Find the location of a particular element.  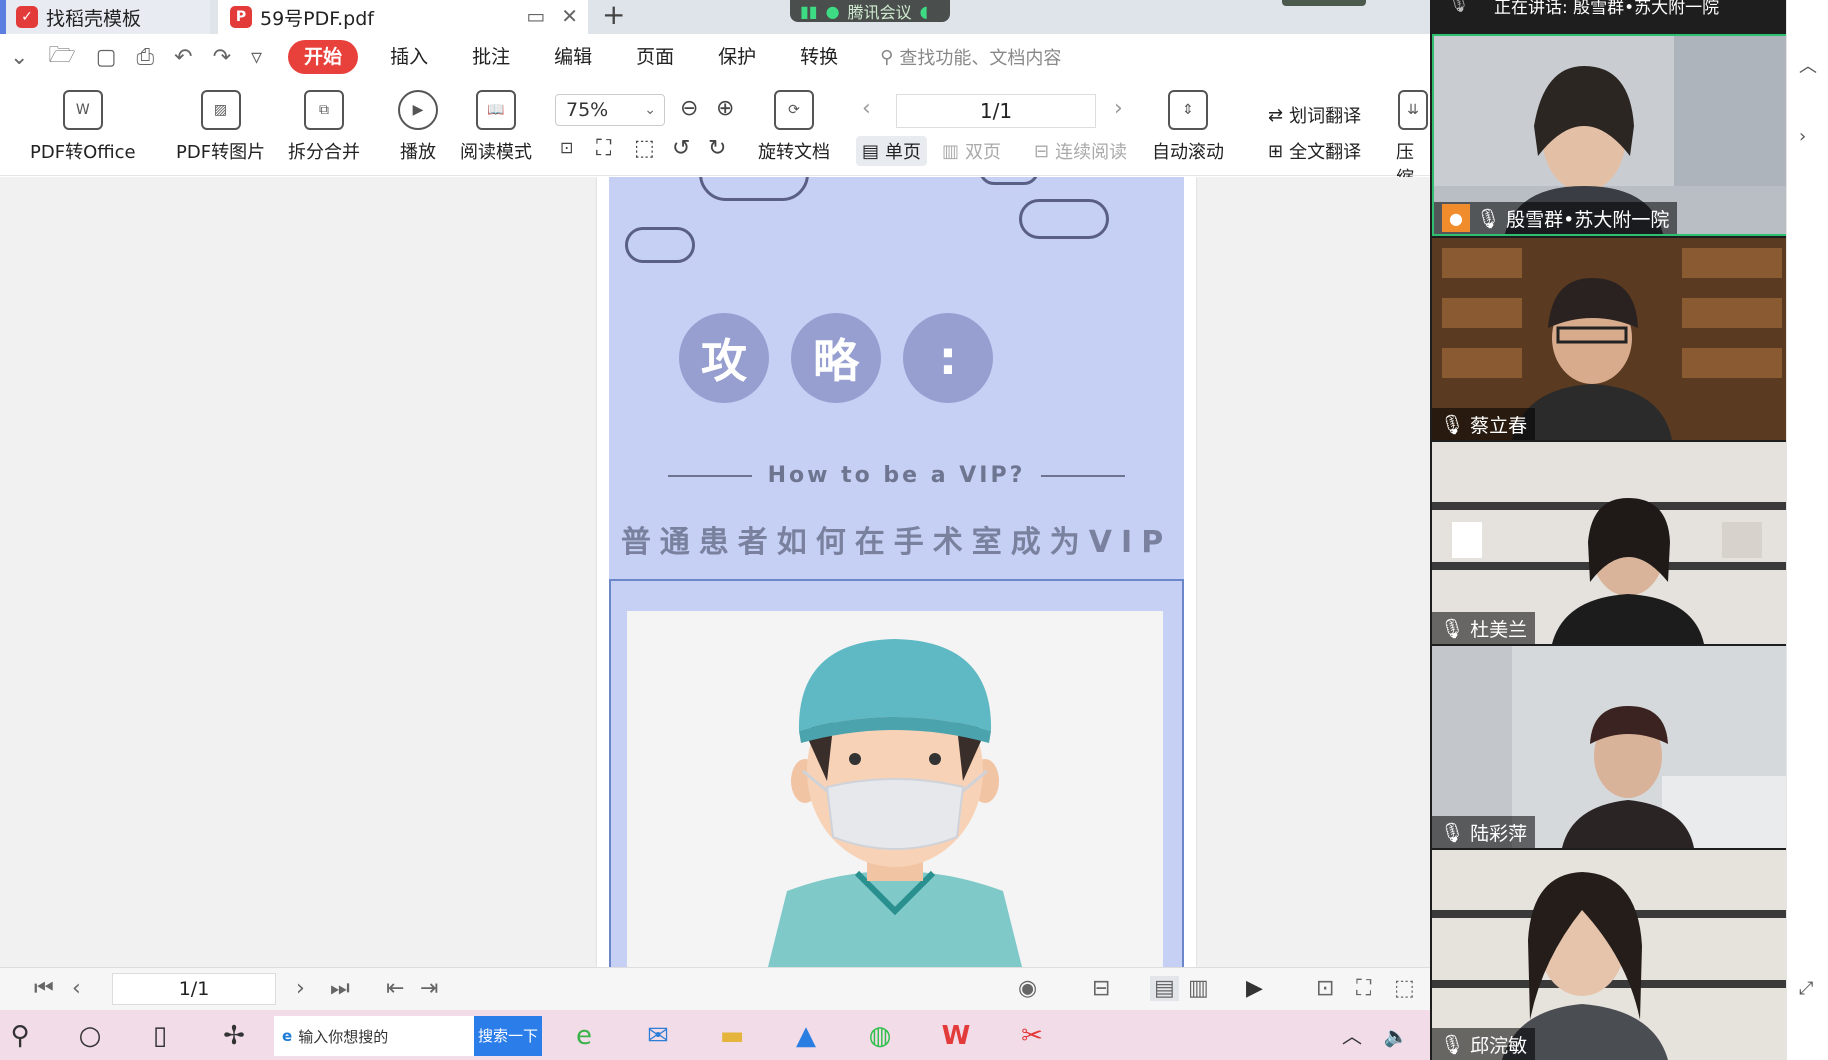

undo-icon: ↶ is located at coordinates (183, 57).